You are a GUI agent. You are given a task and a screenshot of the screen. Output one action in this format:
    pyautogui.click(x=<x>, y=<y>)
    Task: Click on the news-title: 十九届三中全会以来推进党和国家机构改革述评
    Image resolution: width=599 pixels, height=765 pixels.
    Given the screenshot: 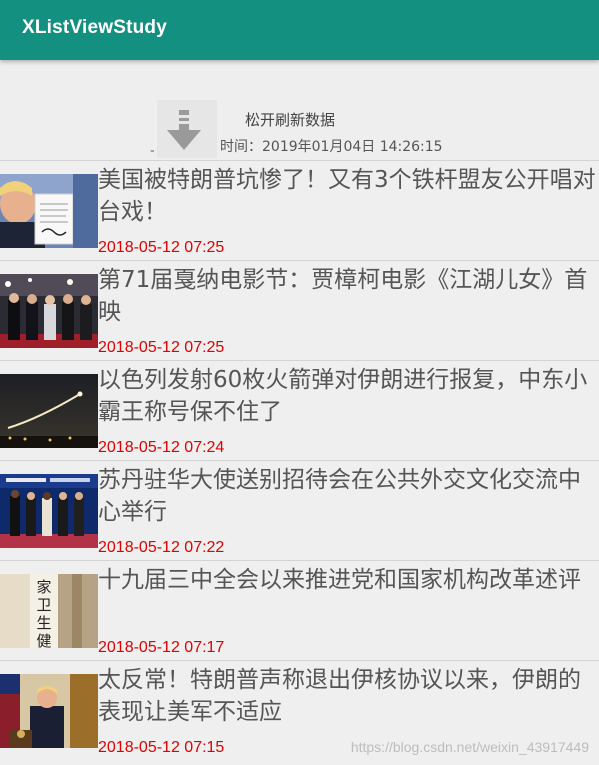 What is the action you would take?
    pyautogui.click(x=339, y=580)
    